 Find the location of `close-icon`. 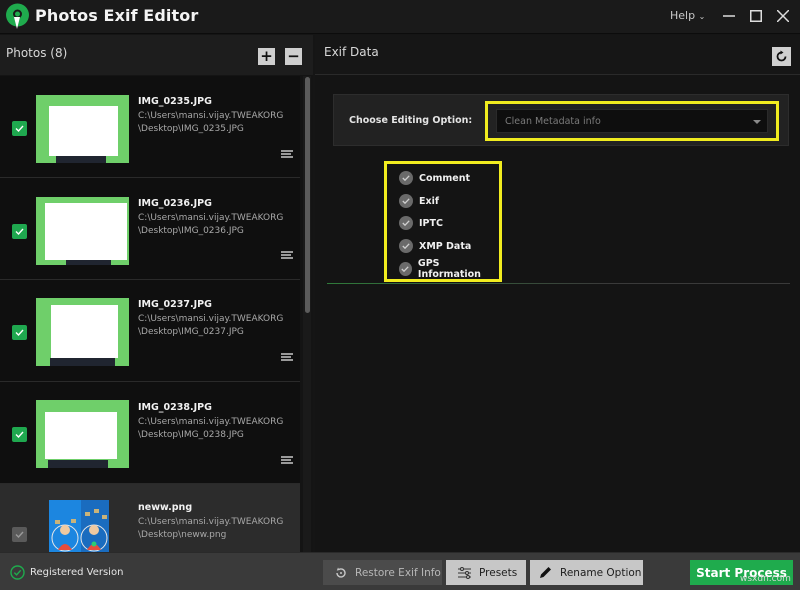

close-icon is located at coordinates (783, 16).